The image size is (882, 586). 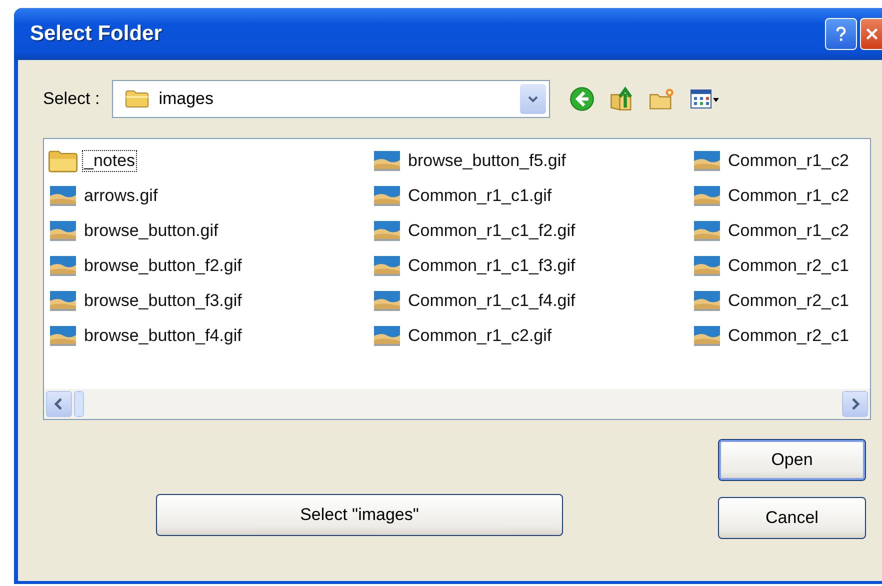 What do you see at coordinates (210, 160) in the screenshot?
I see `file-item: _notes` at bounding box center [210, 160].